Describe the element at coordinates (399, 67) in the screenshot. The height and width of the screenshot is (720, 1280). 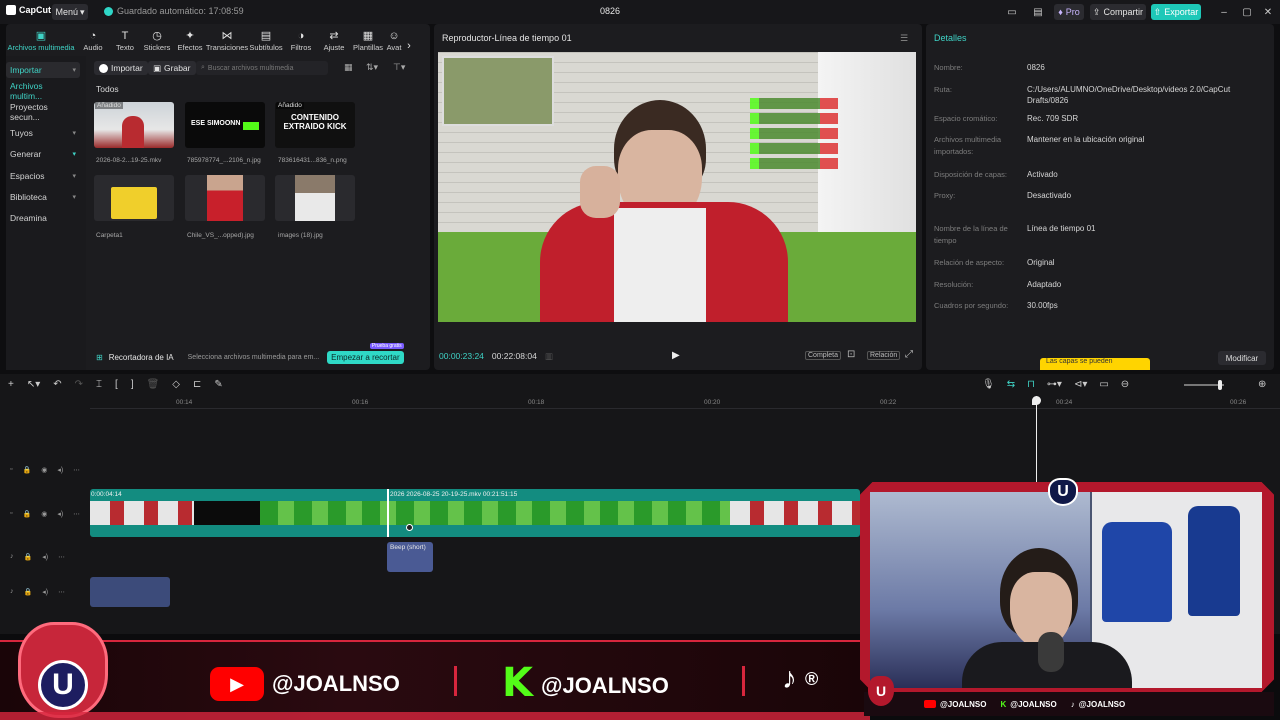
I see `filter-icon: ⊤▾` at that location.